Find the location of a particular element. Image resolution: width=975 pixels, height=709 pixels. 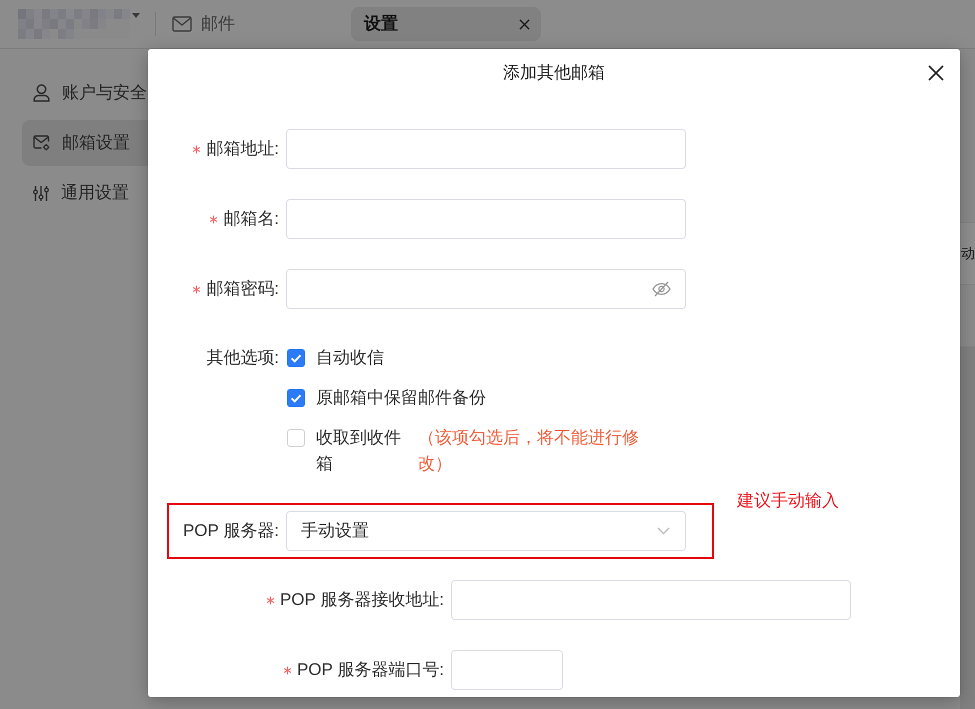

user-icon is located at coordinates (41, 93).